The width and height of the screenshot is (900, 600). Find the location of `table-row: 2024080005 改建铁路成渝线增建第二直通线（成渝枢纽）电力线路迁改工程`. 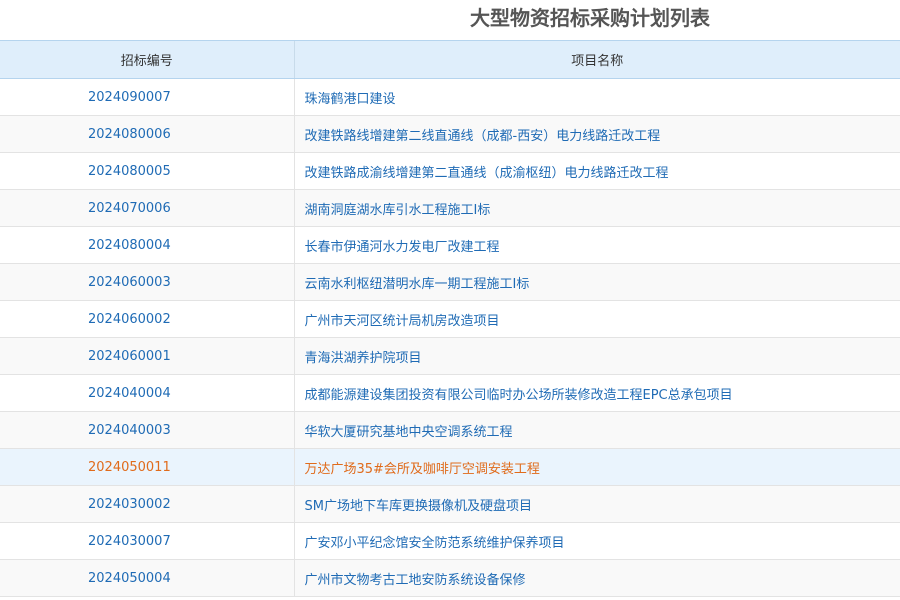

table-row: 2024080005 改建铁路成渝线增建第二直通线（成渝枢纽）电力线路迁改工程 is located at coordinates (450, 171).